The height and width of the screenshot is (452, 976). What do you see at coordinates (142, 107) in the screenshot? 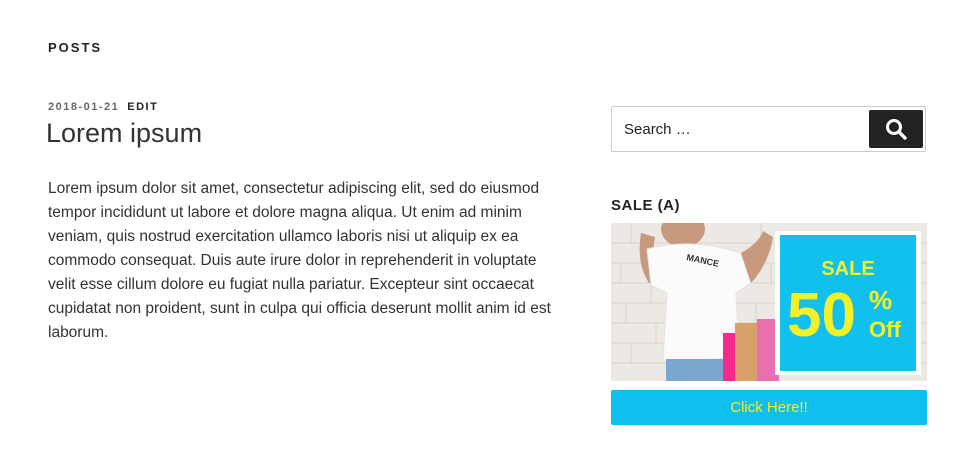
I see `edit-link: EDIT` at bounding box center [142, 107].